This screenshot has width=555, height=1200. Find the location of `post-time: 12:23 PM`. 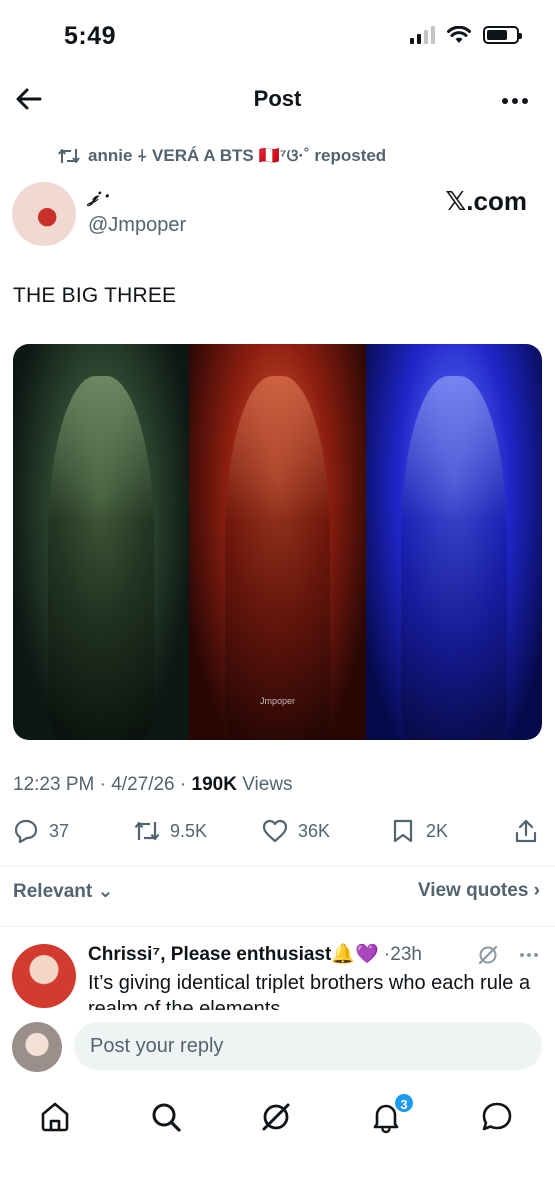

post-time: 12:23 PM is located at coordinates (54, 784).